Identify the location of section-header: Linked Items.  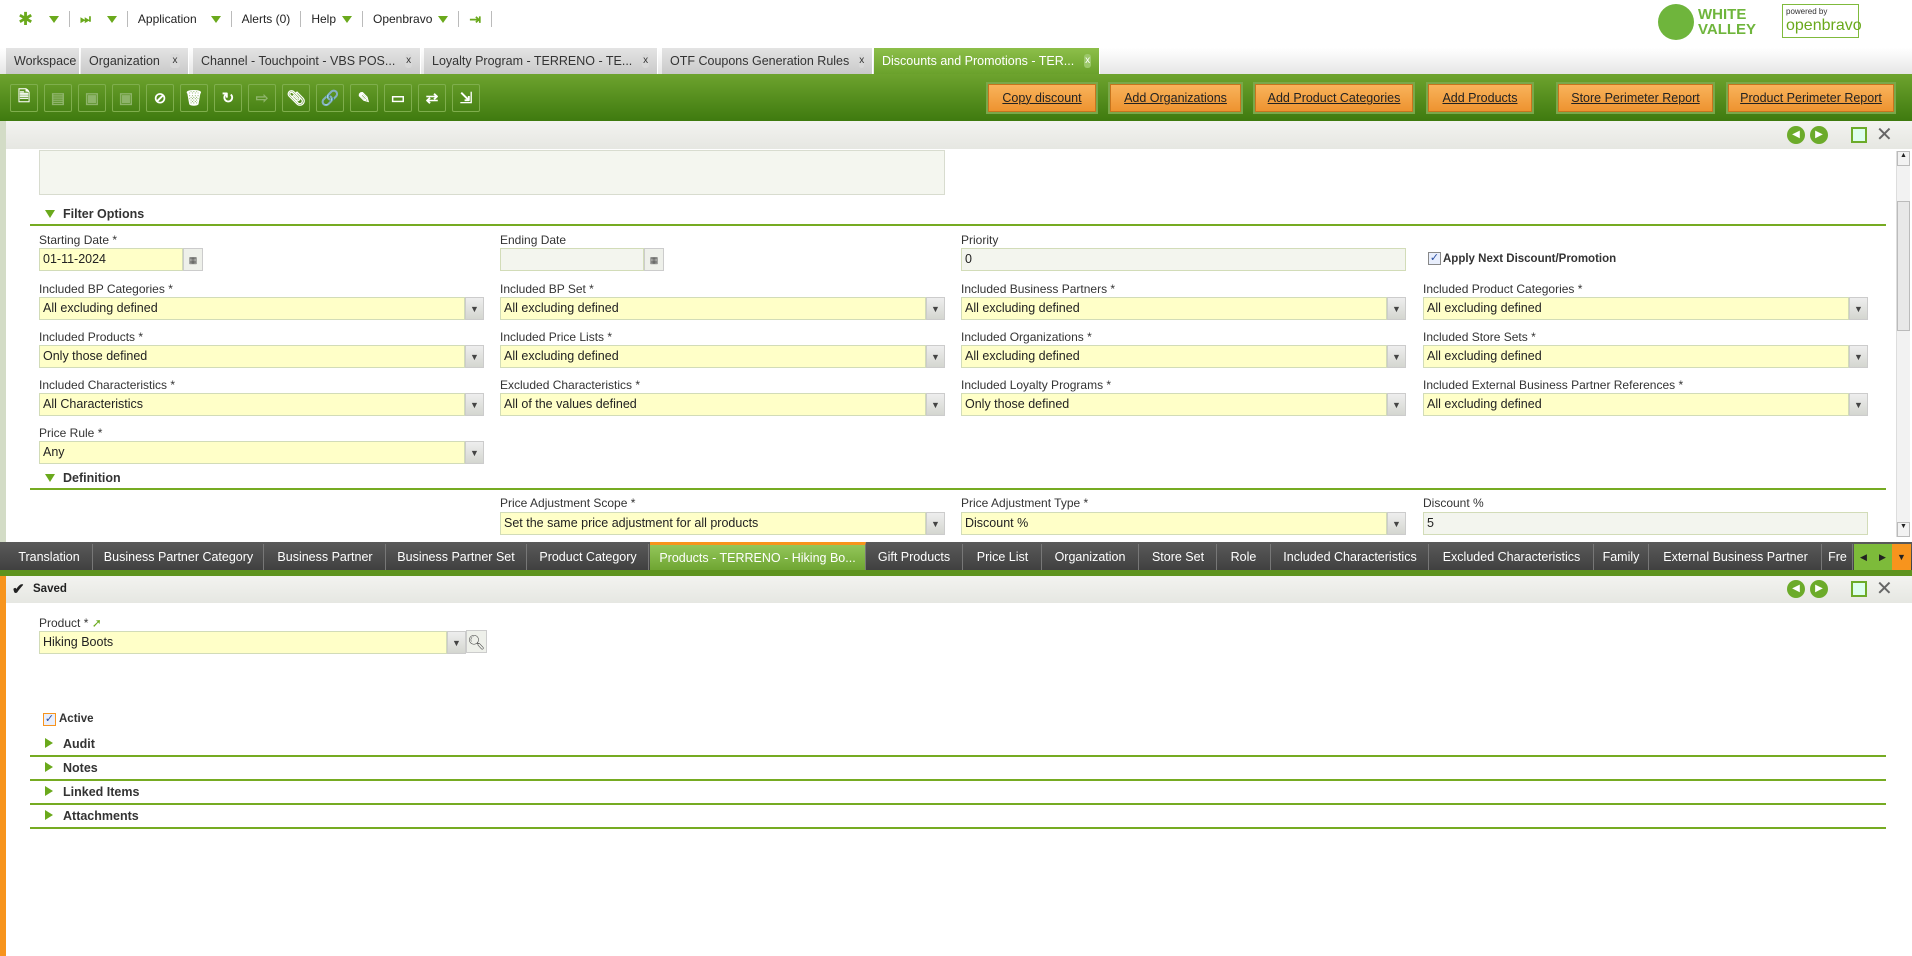
(92, 792).